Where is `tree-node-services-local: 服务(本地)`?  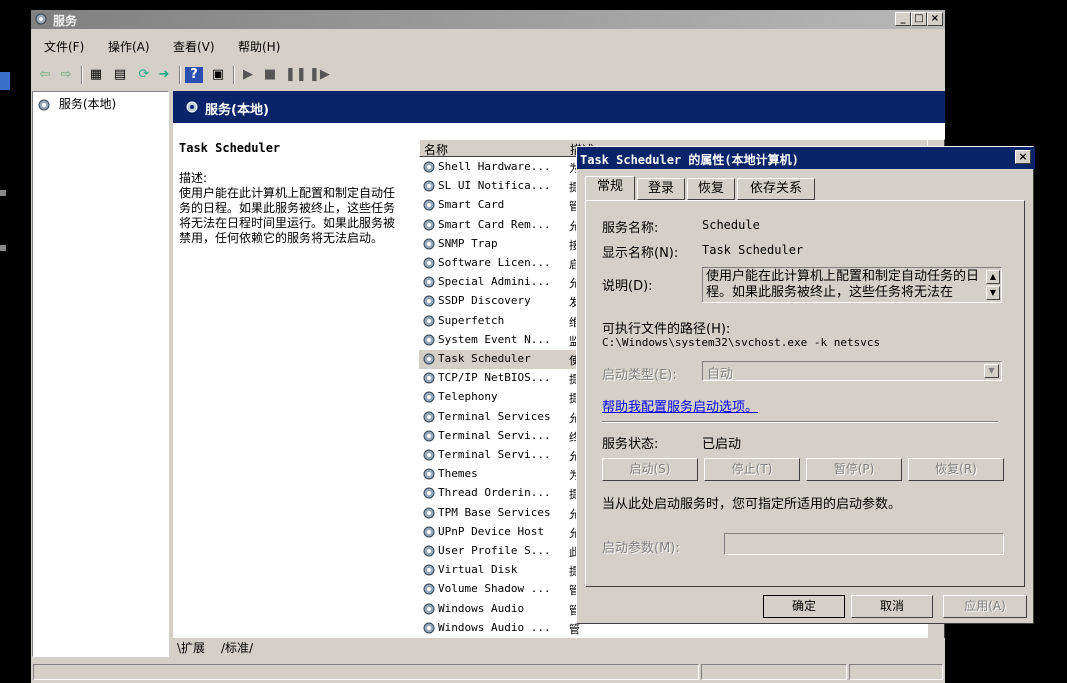 tree-node-services-local: 服务(本地) is located at coordinates (76, 103).